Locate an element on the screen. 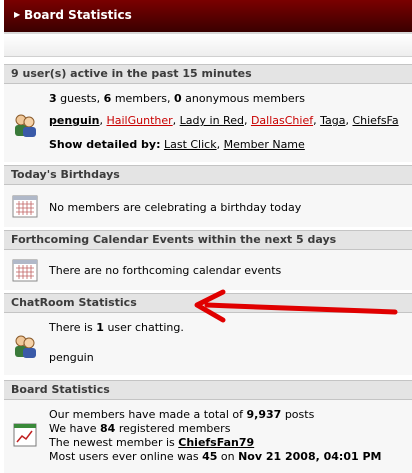  newest-pre: The newest member is is located at coordinates (112, 442).